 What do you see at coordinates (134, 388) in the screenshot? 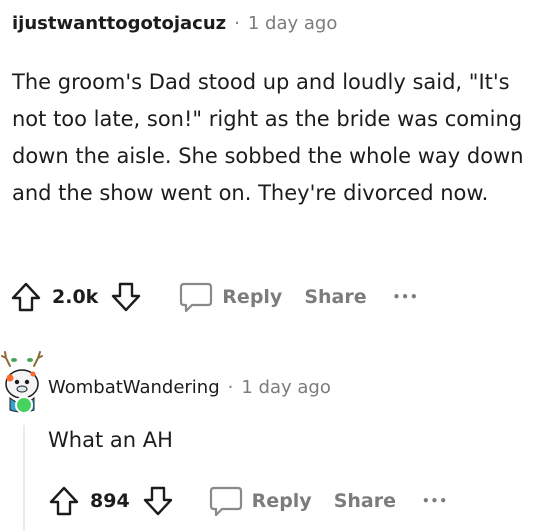
I see `comment-author: WombatWandering` at bounding box center [134, 388].